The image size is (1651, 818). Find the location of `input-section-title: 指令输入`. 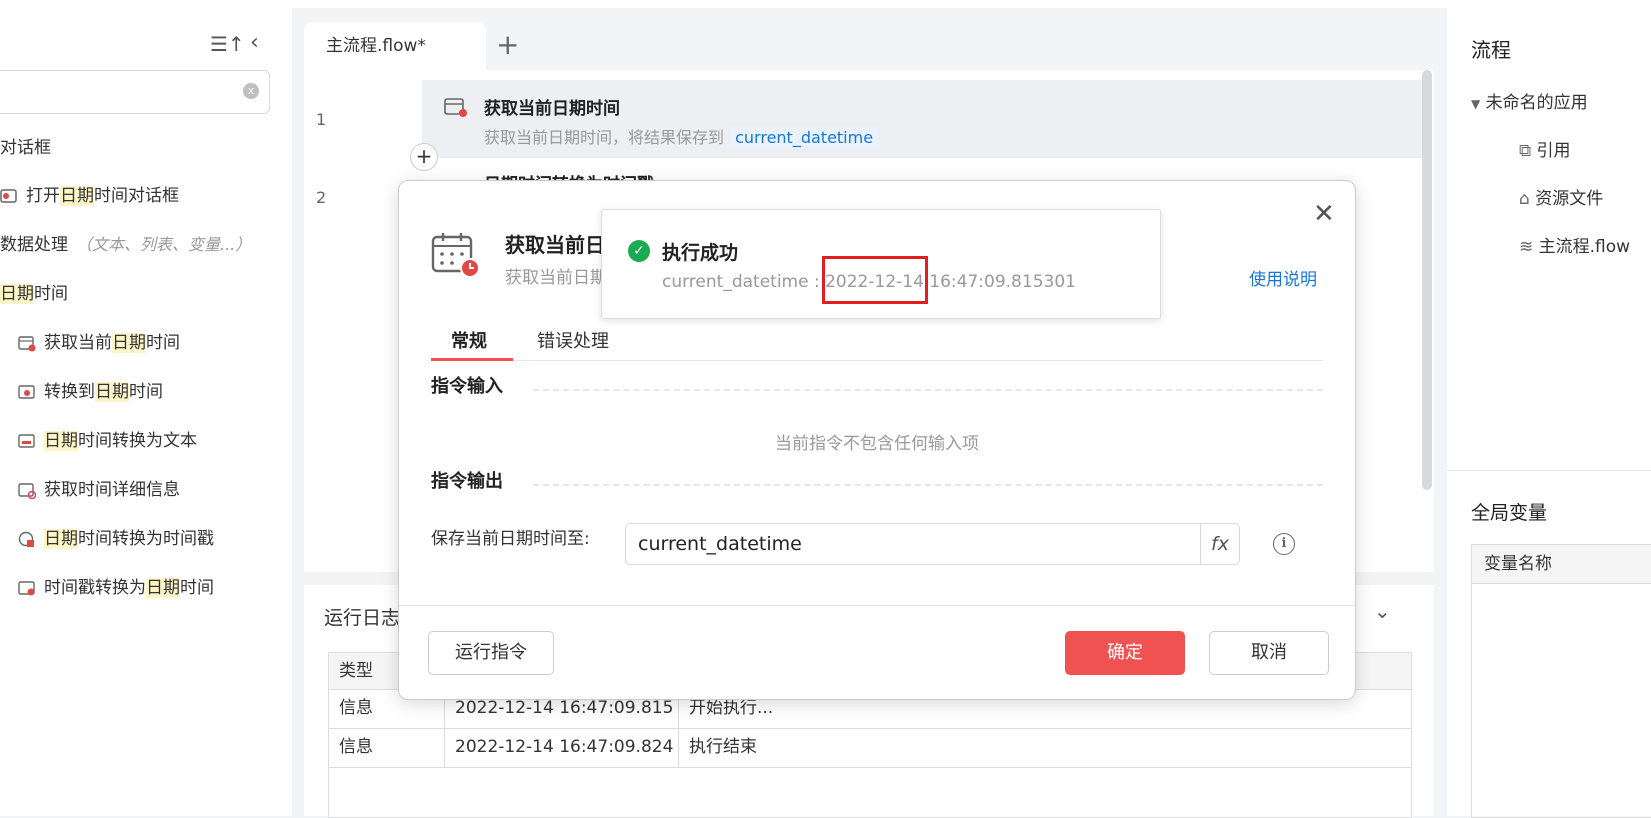

input-section-title: 指令输入 is located at coordinates (467, 386).